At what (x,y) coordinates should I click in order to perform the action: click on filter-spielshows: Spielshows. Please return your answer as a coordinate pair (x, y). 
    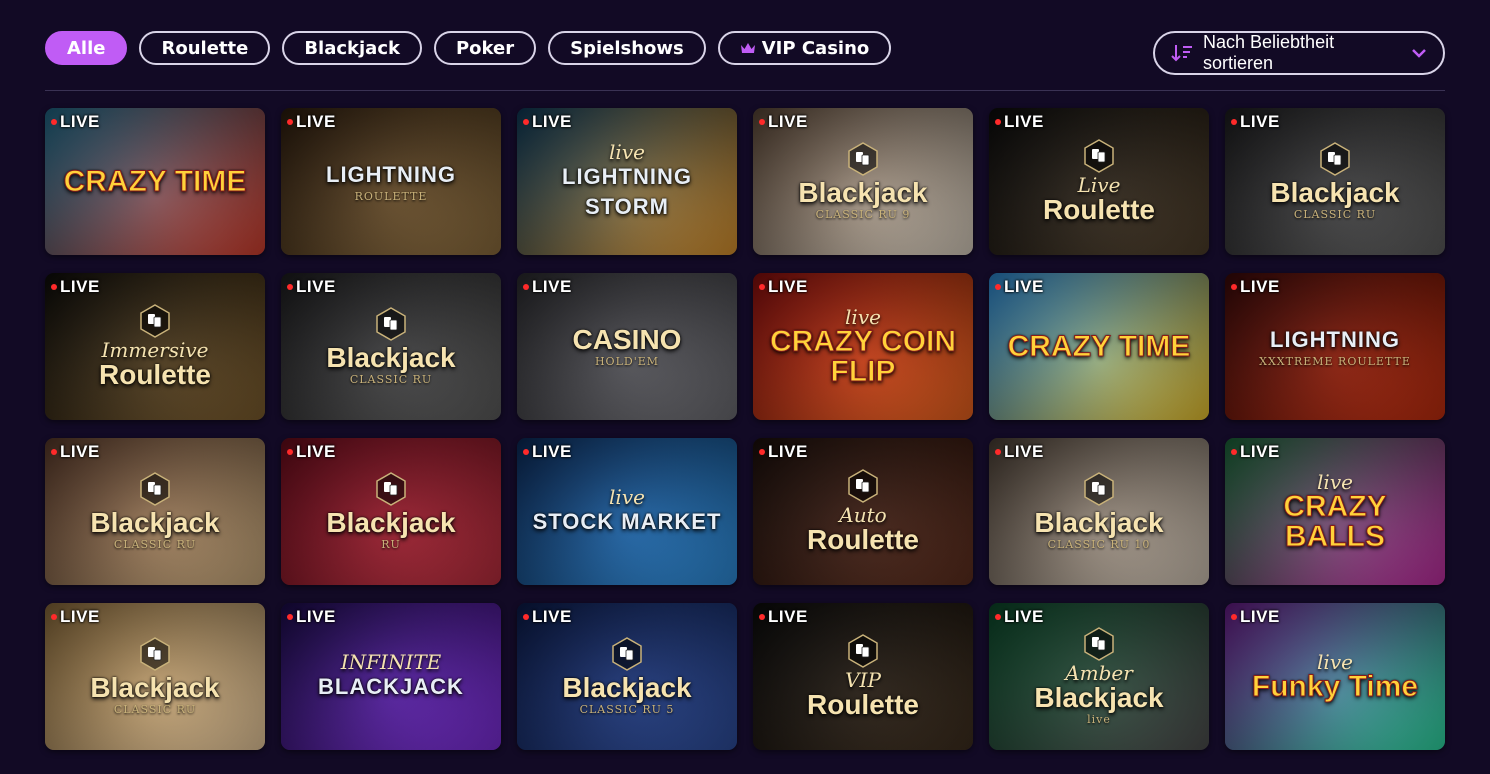
    Looking at the image, I should click on (627, 48).